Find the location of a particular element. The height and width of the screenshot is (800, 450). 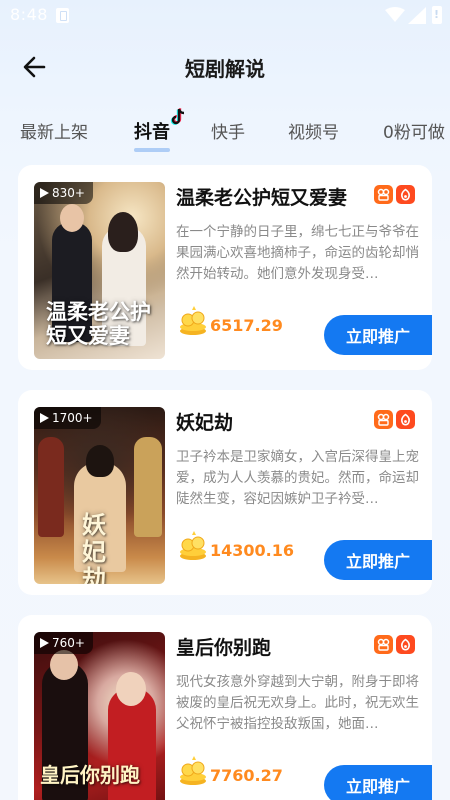

views-count: 1700+ is located at coordinates (72, 418).